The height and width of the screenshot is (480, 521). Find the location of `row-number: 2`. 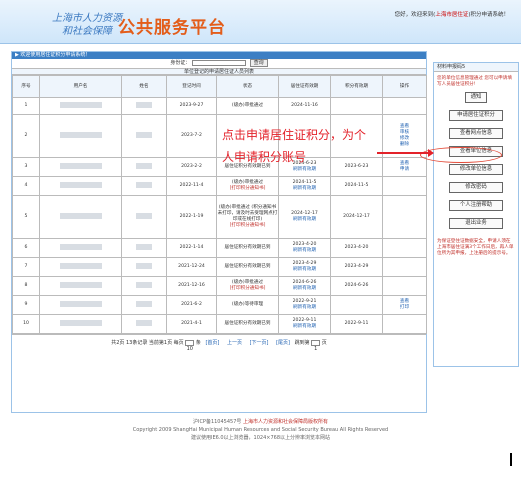

row-number: 2 is located at coordinates (26, 136).